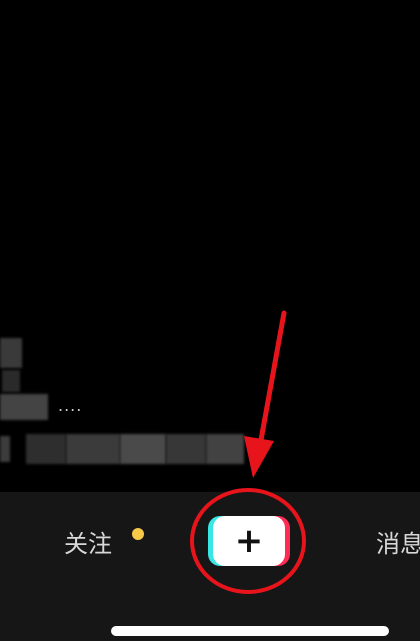  Describe the element at coordinates (259, 457) in the screenshot. I see `annotation-arrow-head` at that location.